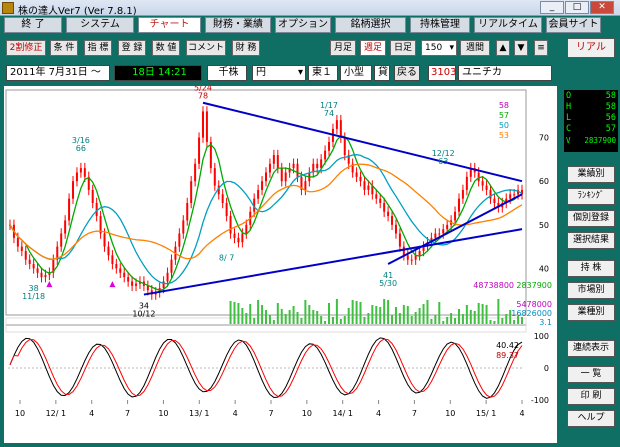  I want to click on menu-item: 銘柄選択, so click(370, 25).